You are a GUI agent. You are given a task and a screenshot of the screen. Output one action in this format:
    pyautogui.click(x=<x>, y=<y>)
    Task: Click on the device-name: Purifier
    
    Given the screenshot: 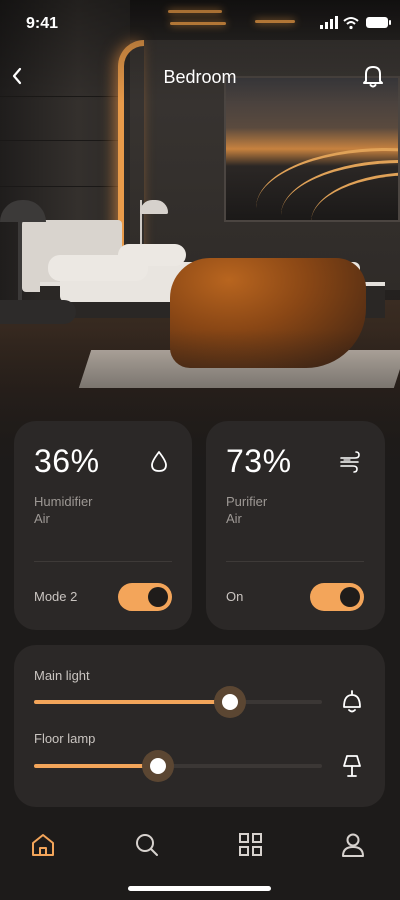 What is the action you would take?
    pyautogui.click(x=247, y=501)
    